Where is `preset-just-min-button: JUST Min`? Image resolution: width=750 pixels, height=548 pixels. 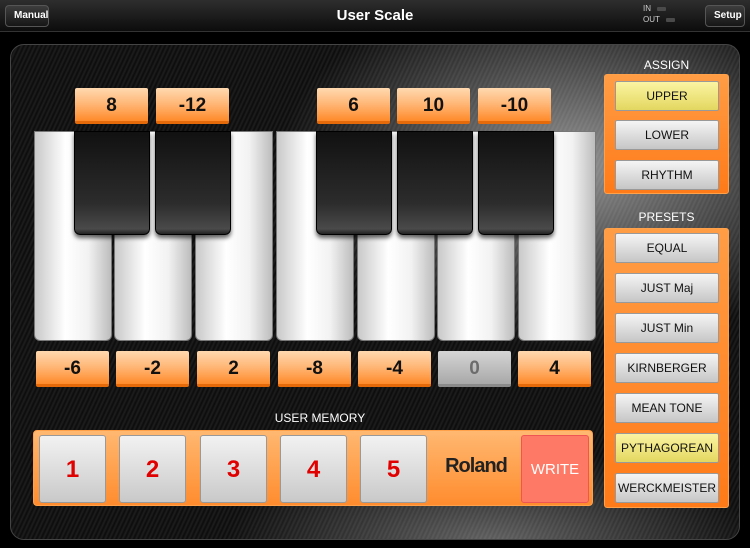
preset-just-min-button: JUST Min is located at coordinates (667, 328).